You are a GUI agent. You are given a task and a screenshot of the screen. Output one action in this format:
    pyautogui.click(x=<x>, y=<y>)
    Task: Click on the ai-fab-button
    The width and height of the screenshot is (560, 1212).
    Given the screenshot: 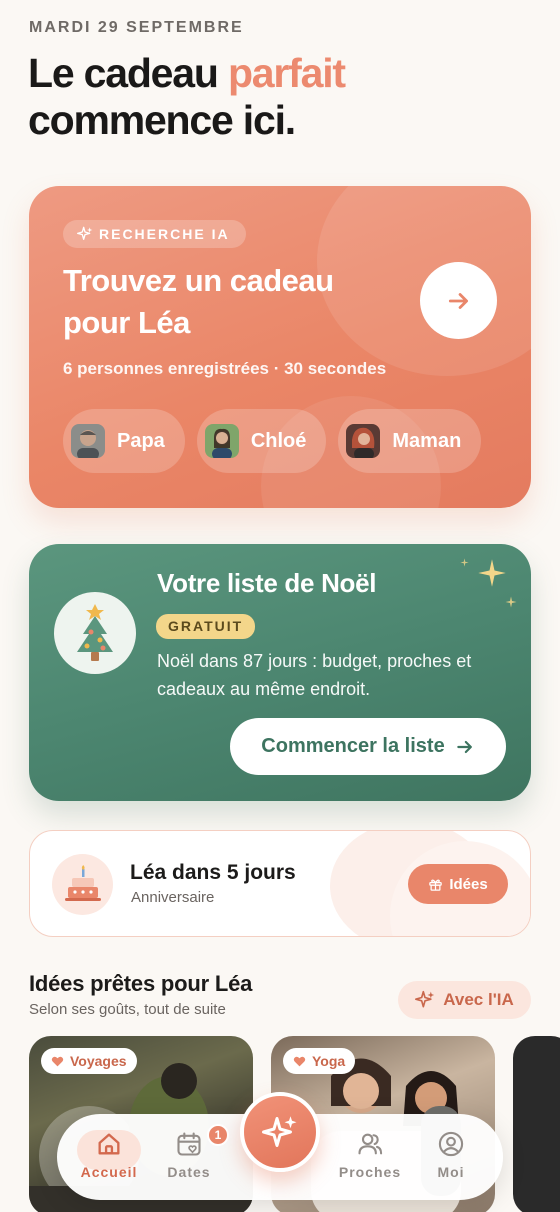 What is the action you would take?
    pyautogui.click(x=280, y=1132)
    